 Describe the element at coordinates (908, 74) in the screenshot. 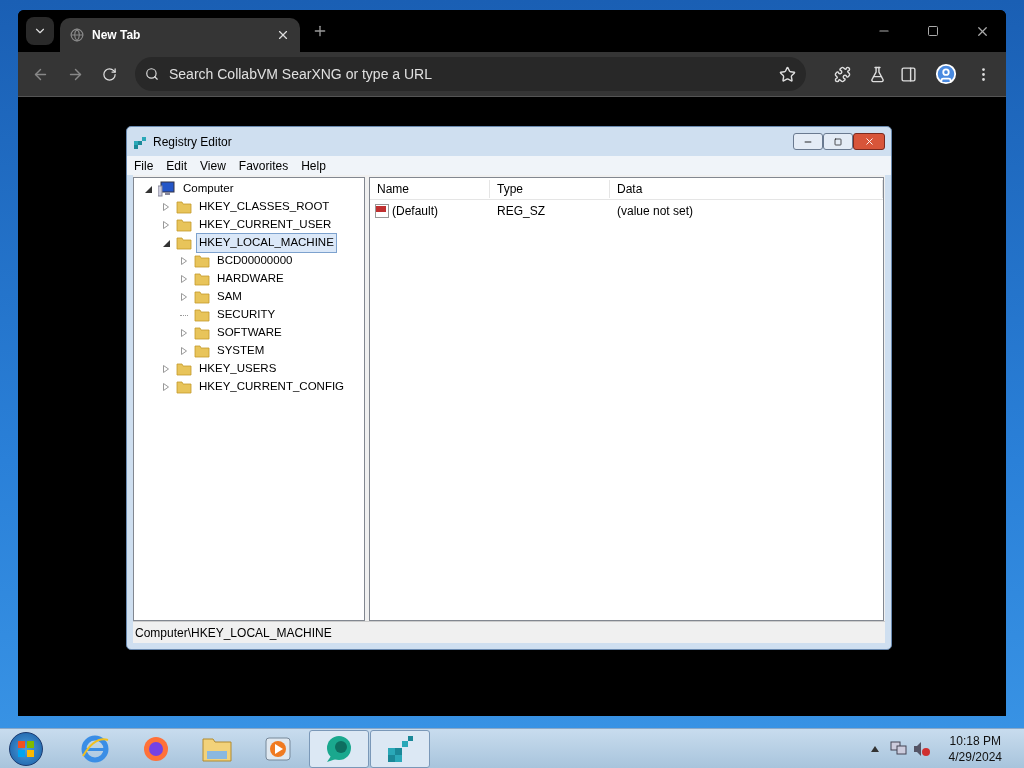

I see `side-panel-icon` at that location.